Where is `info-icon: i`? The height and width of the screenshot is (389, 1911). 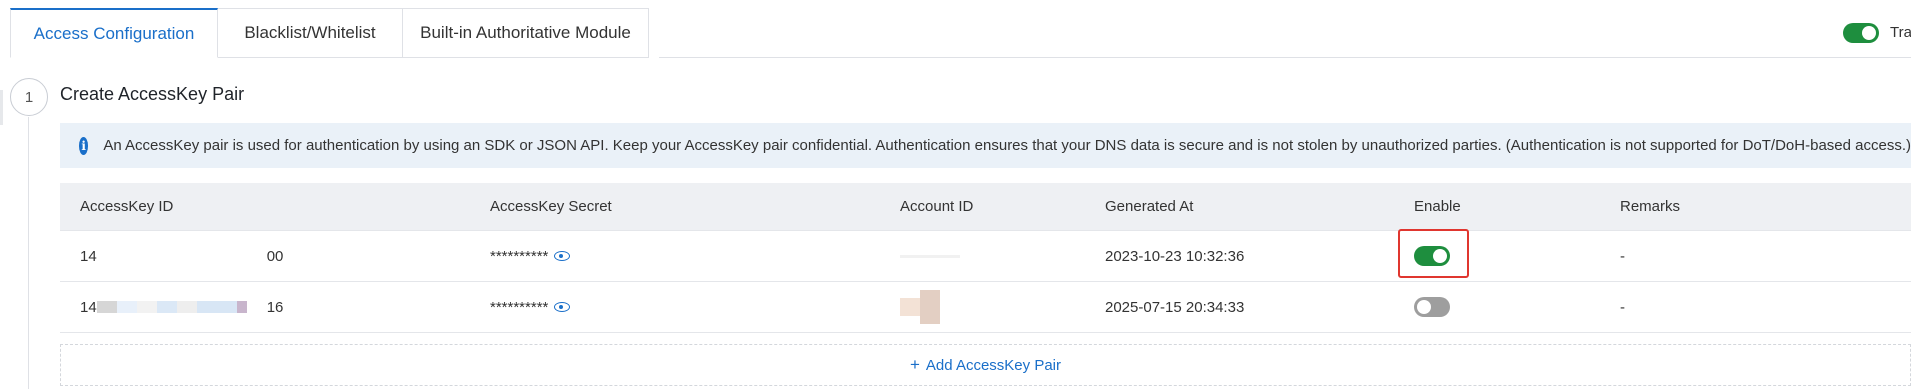
info-icon: i is located at coordinates (84, 145).